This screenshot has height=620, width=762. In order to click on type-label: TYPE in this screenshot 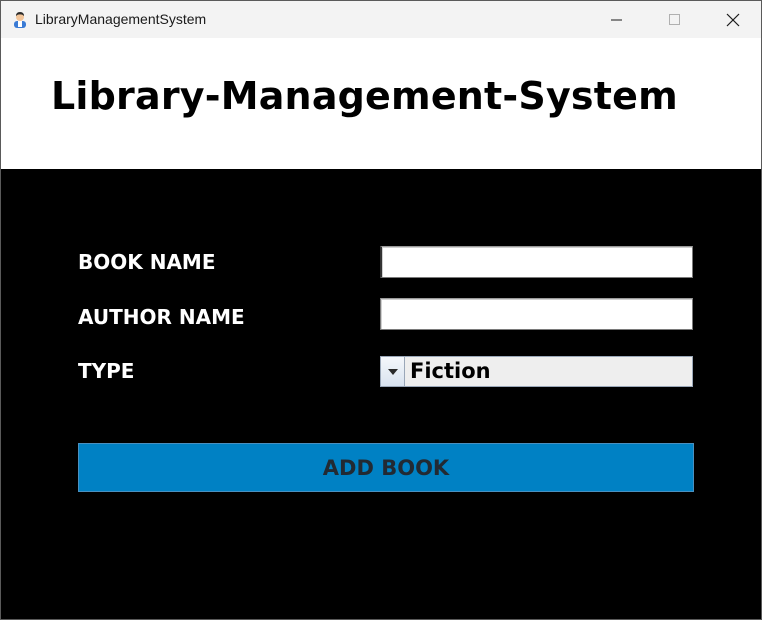, I will do `click(106, 371)`.